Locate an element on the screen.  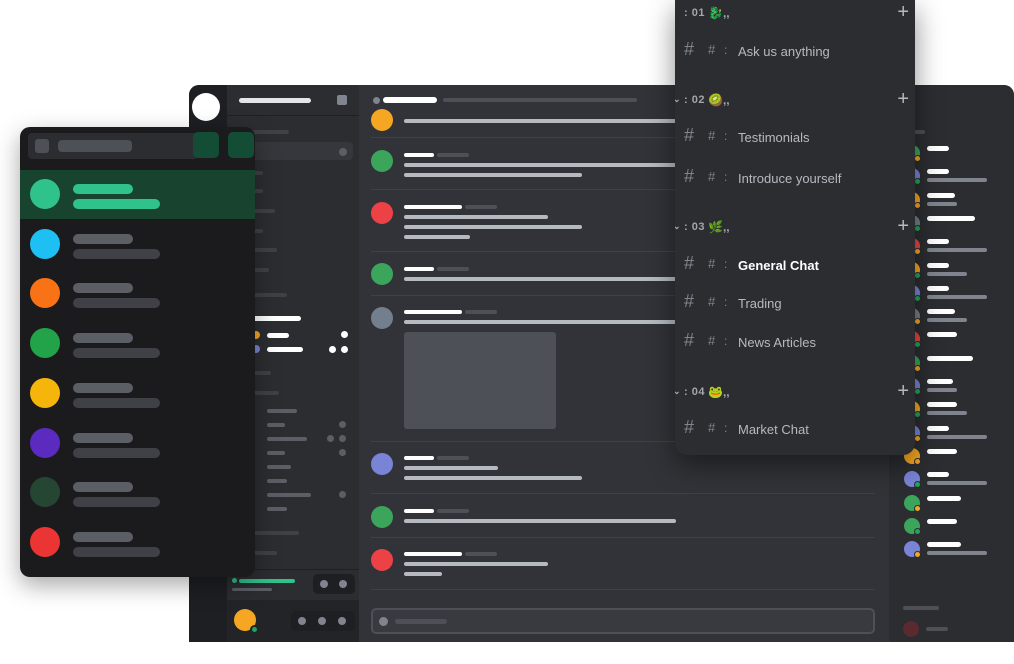
attach-icon is located at coordinates (383, 621).